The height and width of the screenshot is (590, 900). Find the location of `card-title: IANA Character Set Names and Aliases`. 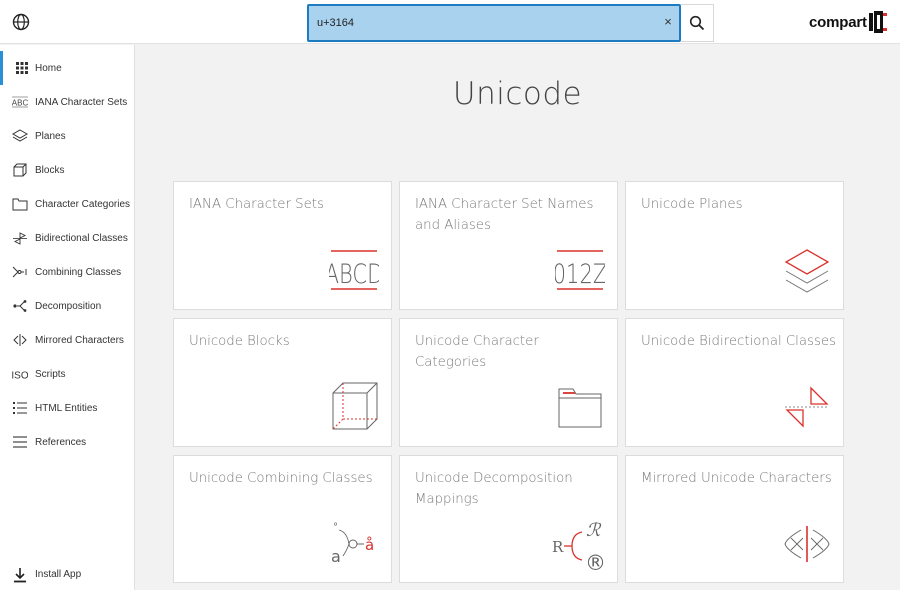

card-title: IANA Character Set Names and Aliases is located at coordinates (504, 215).